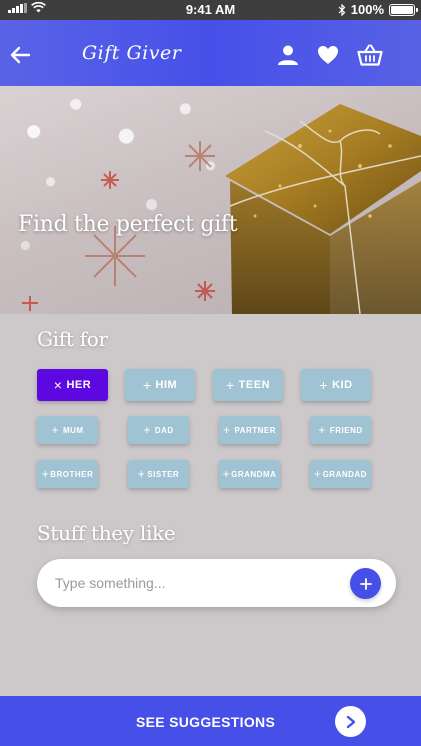  Describe the element at coordinates (164, 430) in the screenshot. I see `chip-label: DAD` at that location.